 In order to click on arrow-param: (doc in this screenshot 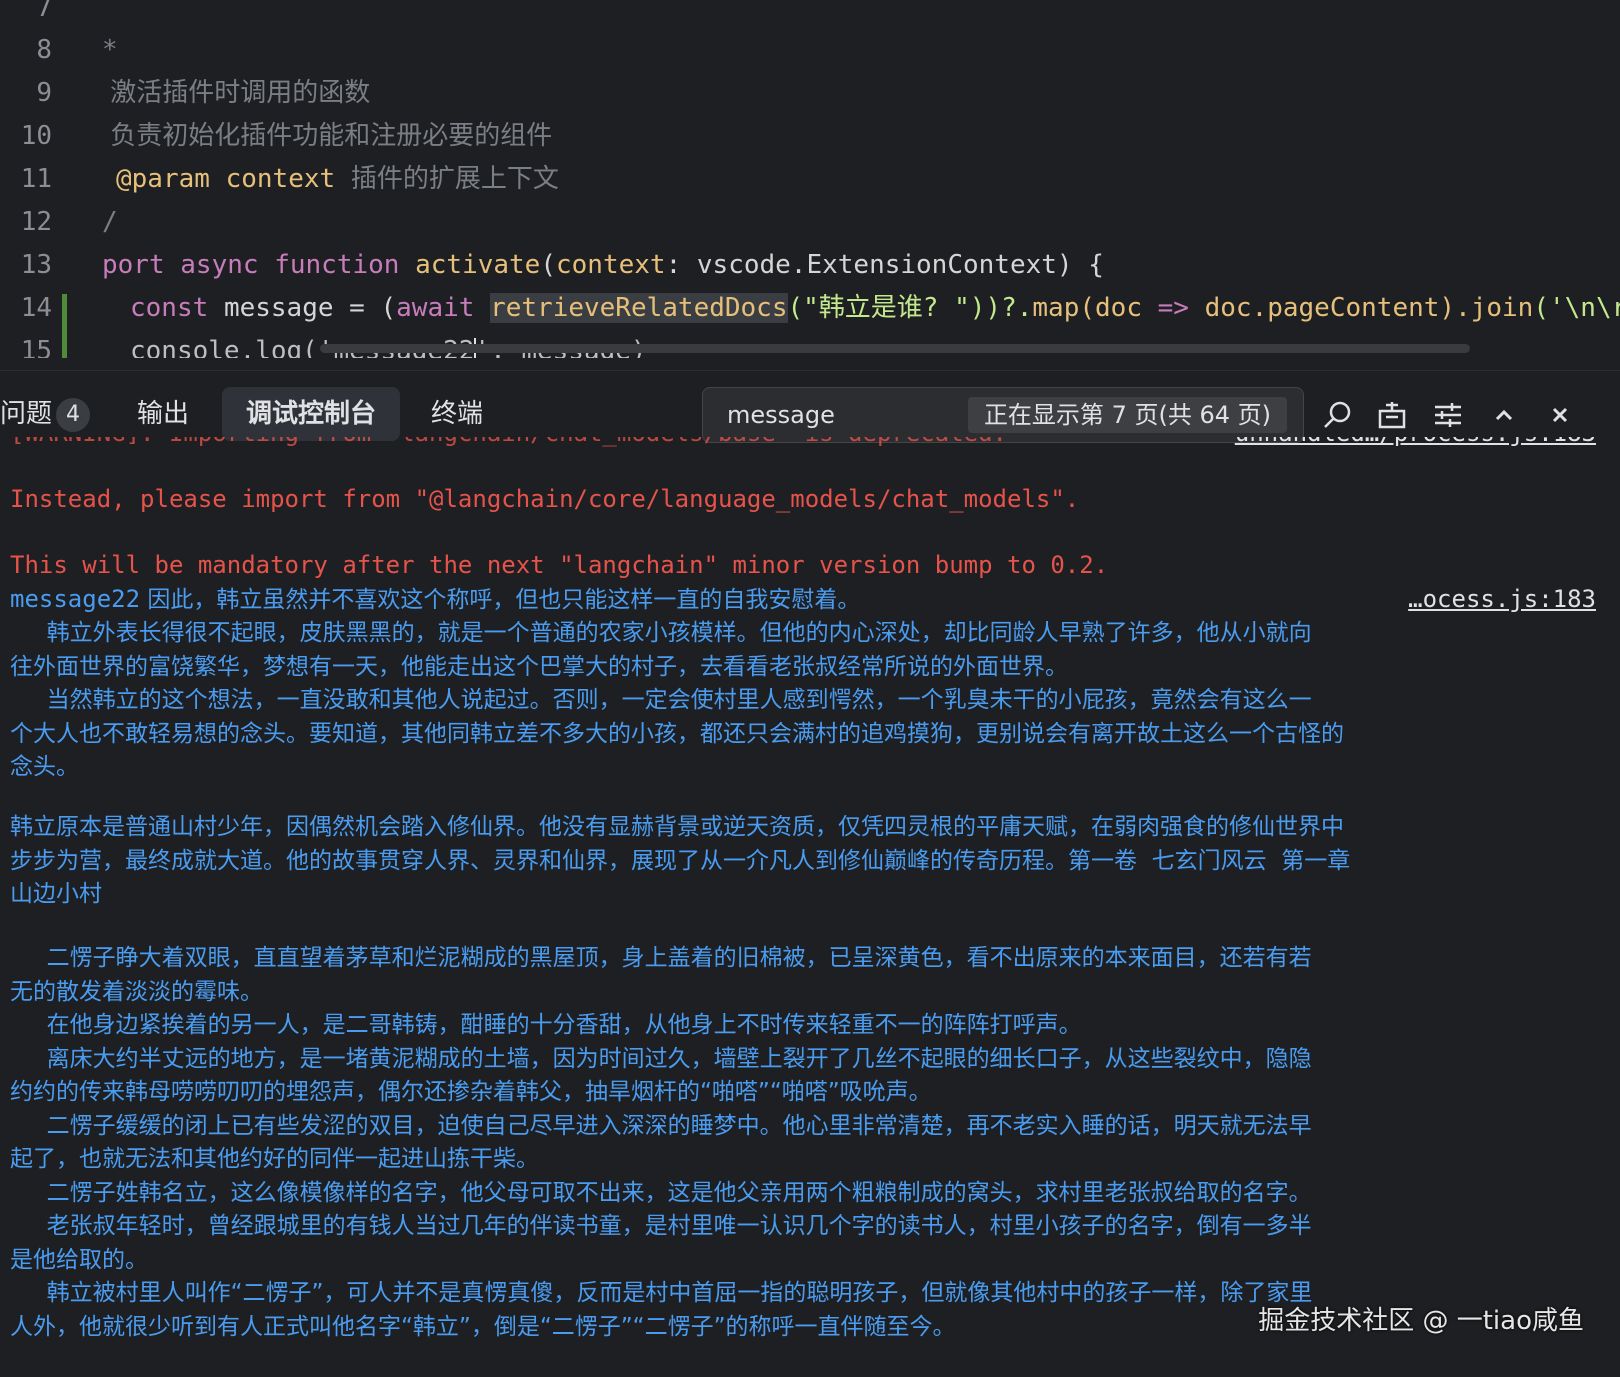, I will do `click(1110, 308)`.